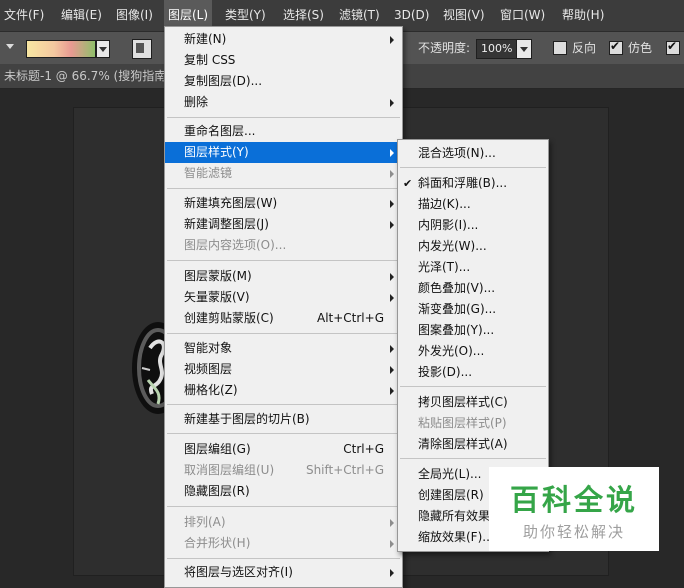  Describe the element at coordinates (142, 49) in the screenshot. I see `gradient-style-icon` at that location.